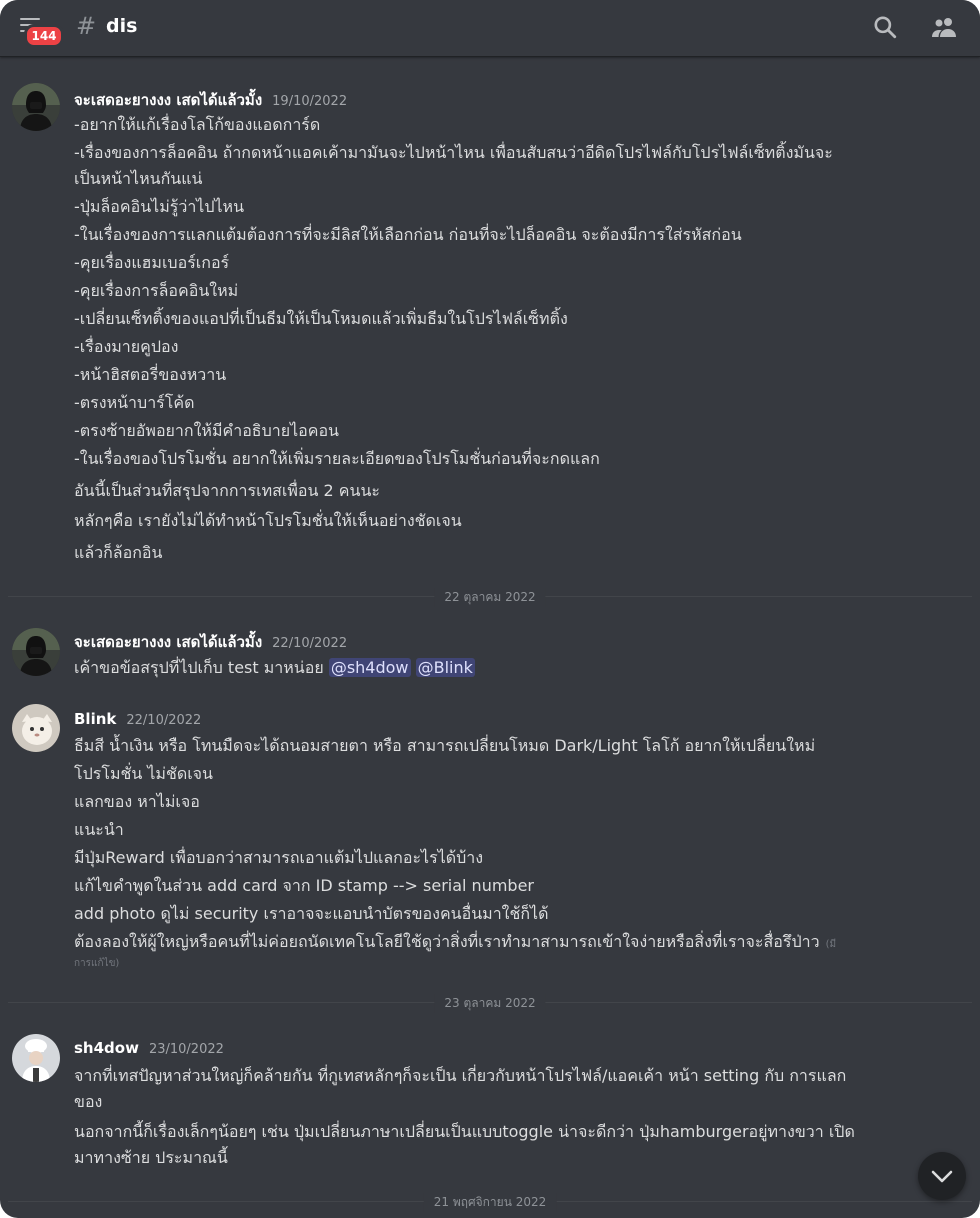 This screenshot has width=980, height=1218. What do you see at coordinates (150, 374) in the screenshot?
I see `message-line: -หน้าฮิสตอรี่ของหวาน` at bounding box center [150, 374].